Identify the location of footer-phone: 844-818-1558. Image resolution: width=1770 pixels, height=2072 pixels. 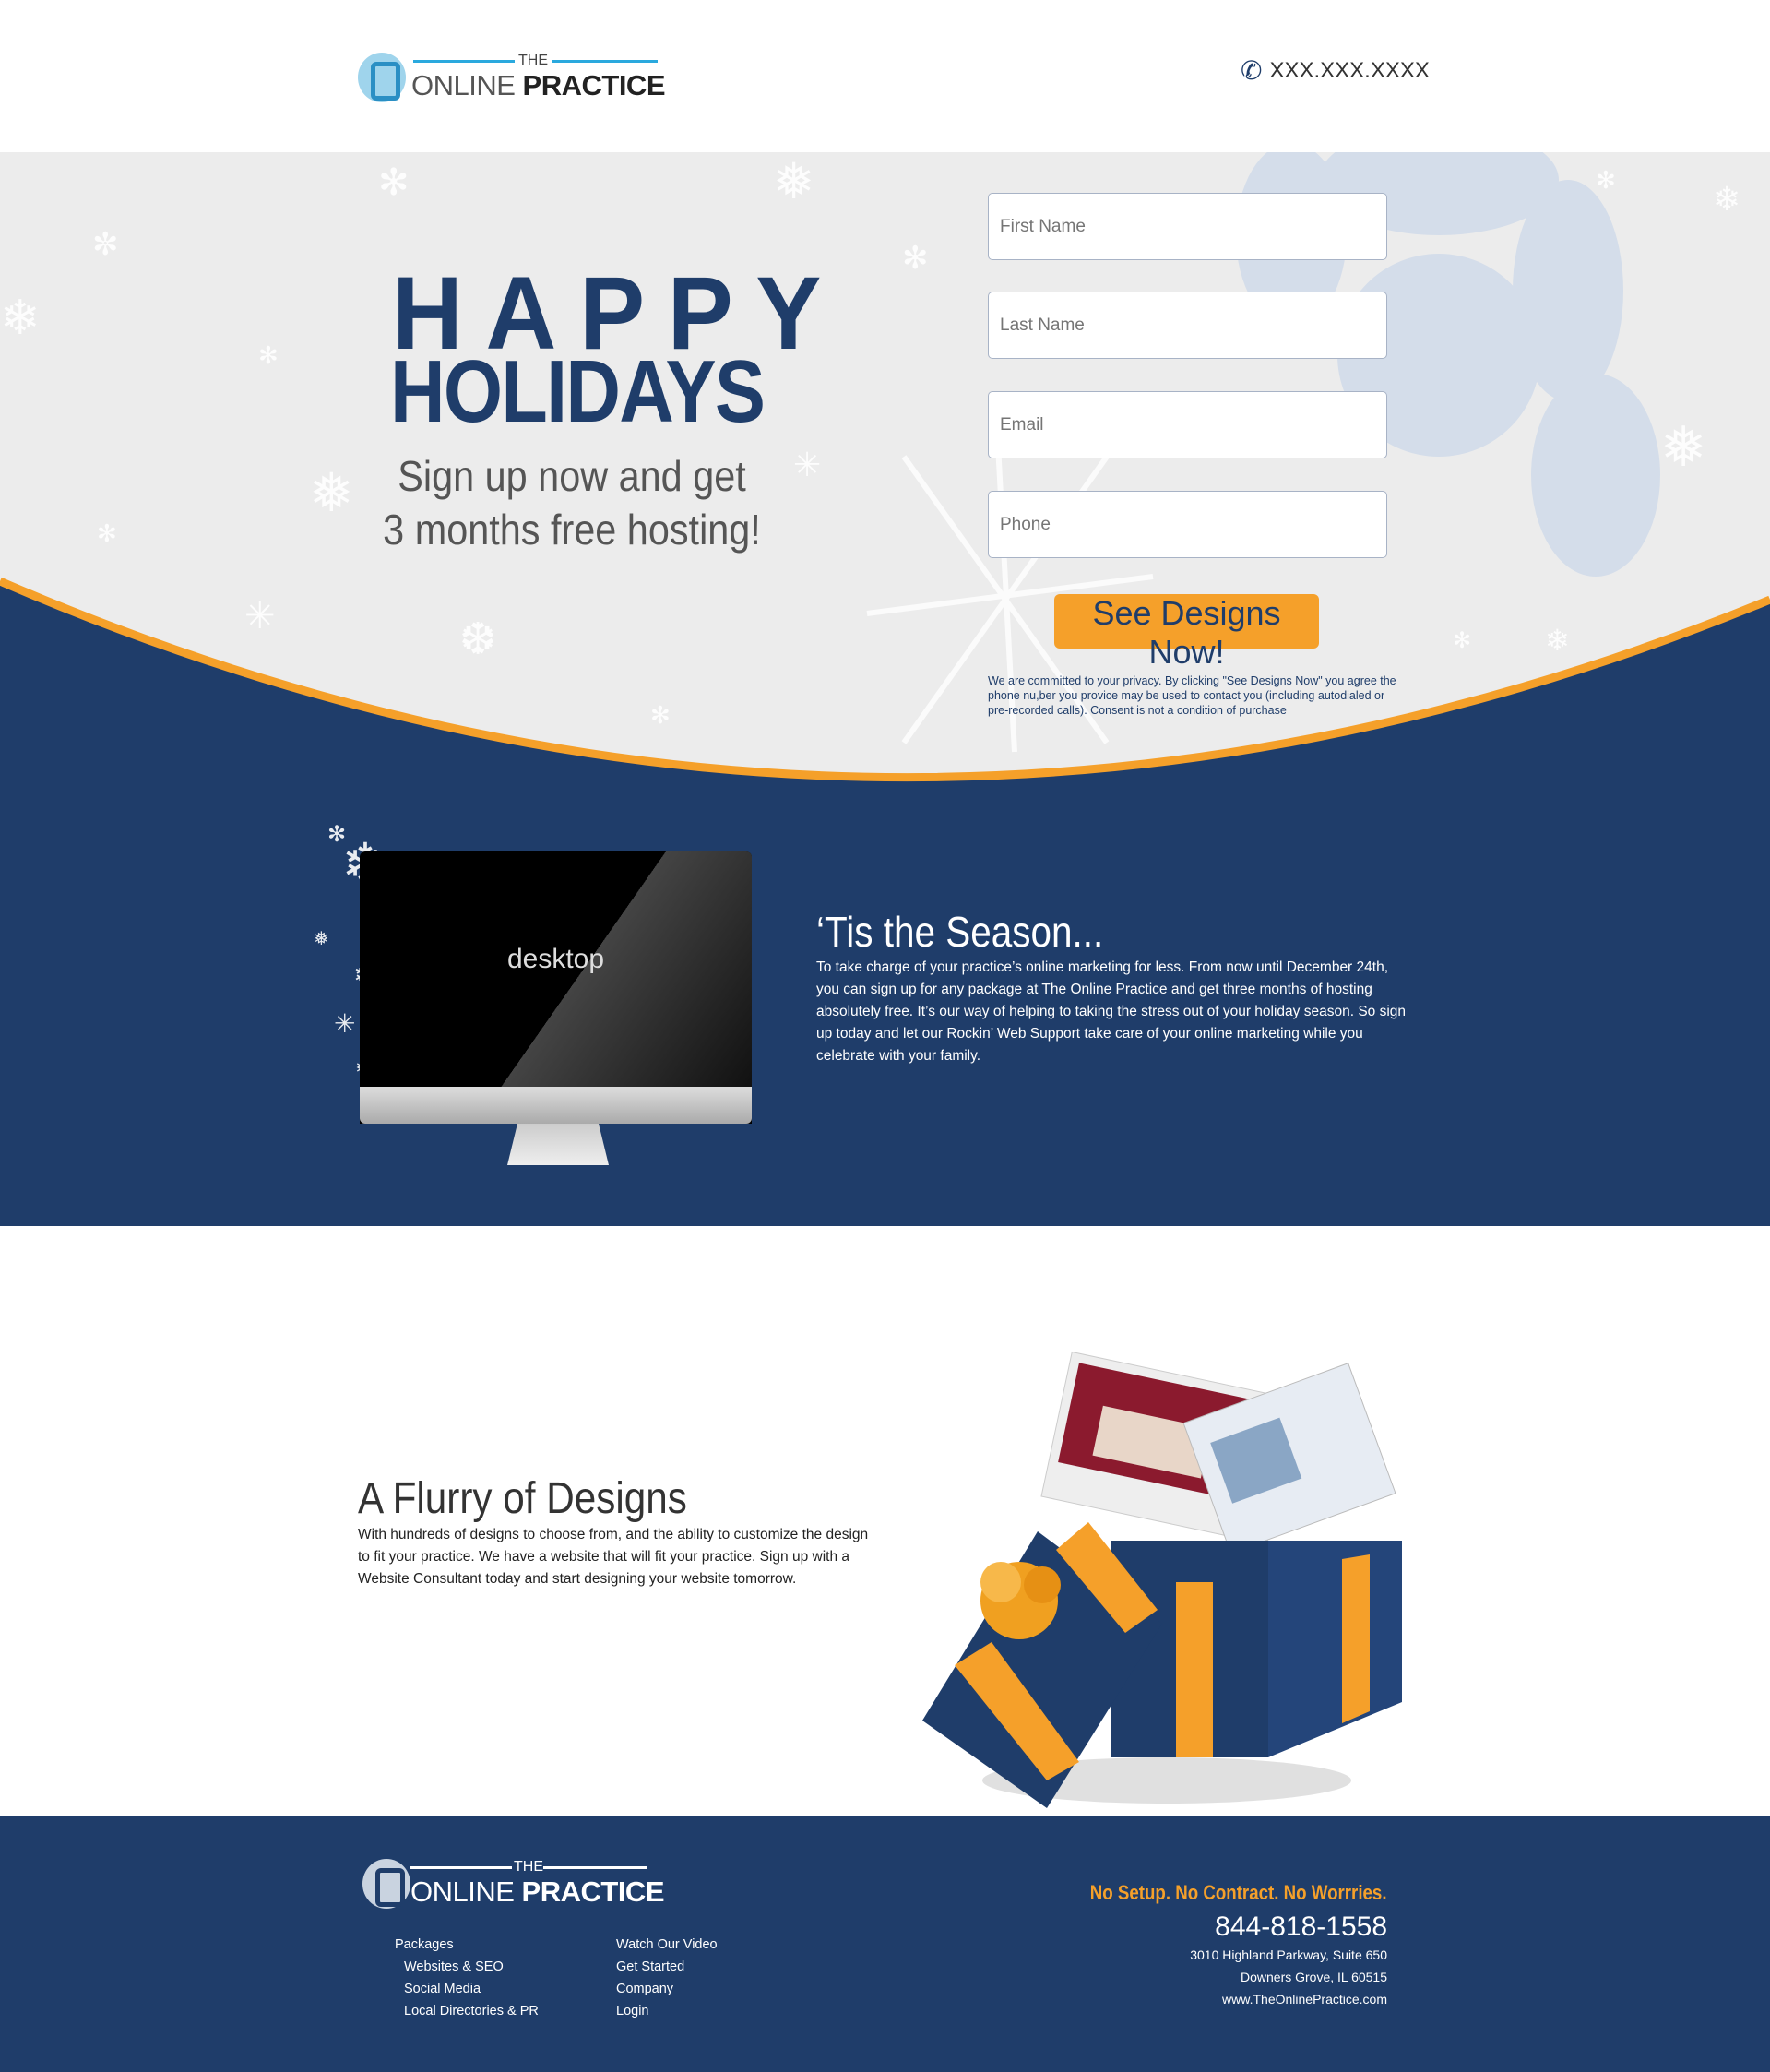
(1301, 1927).